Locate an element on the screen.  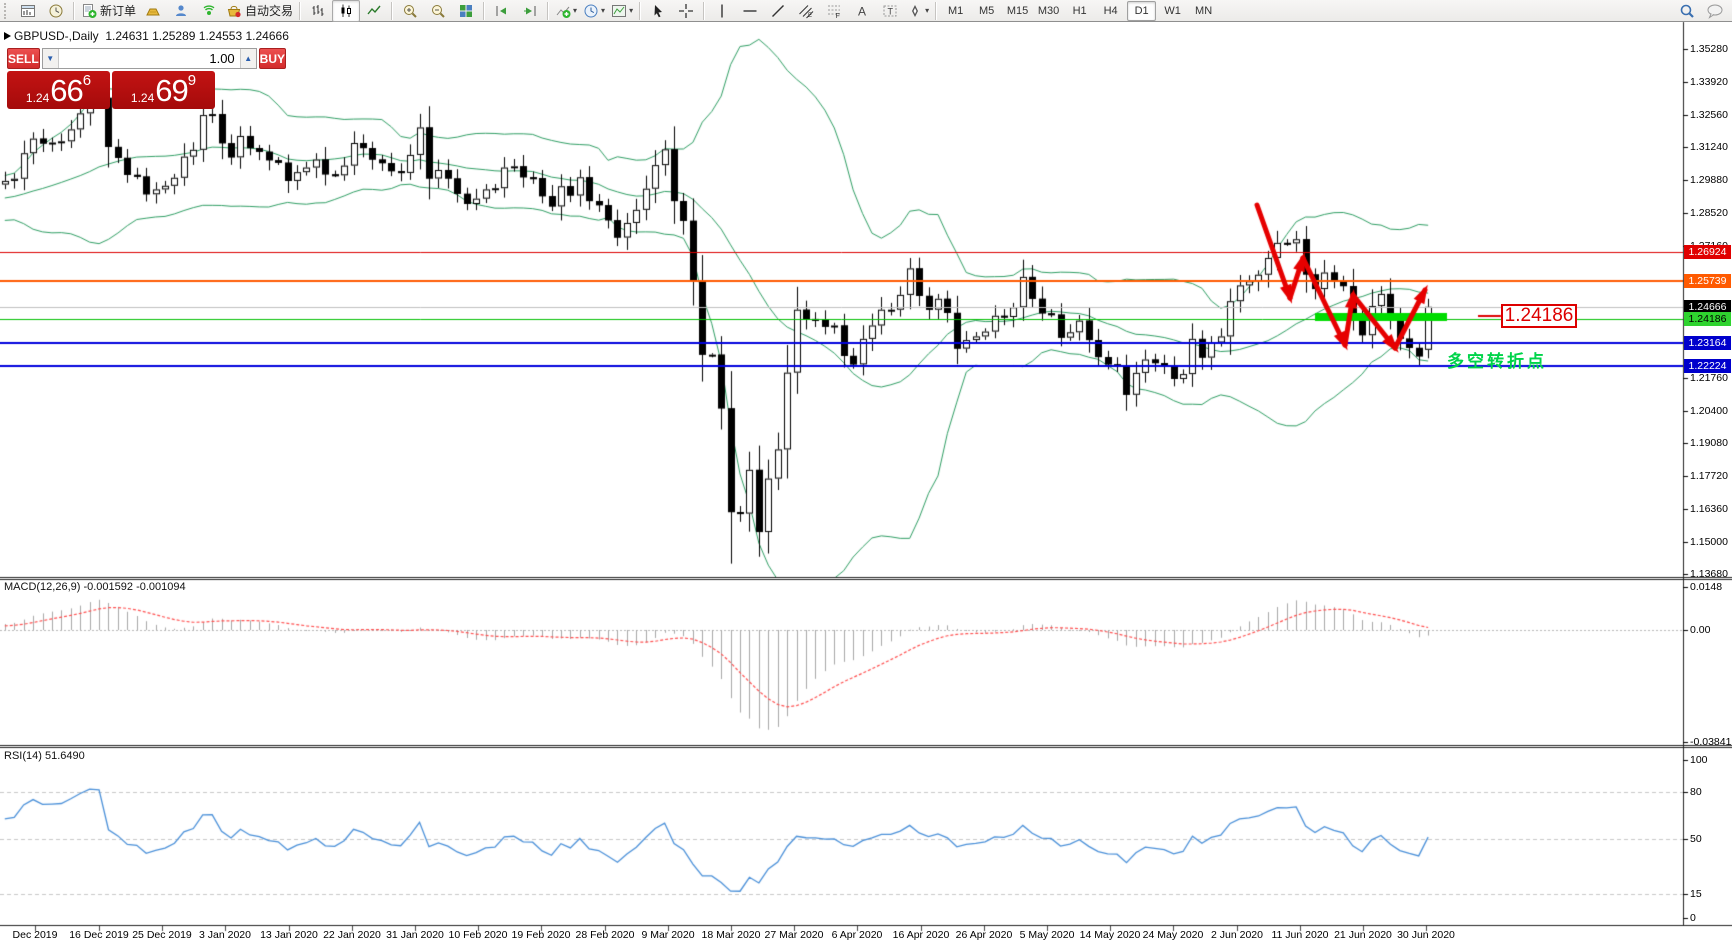
indicators-button: ▾ is located at coordinates (566, 11).